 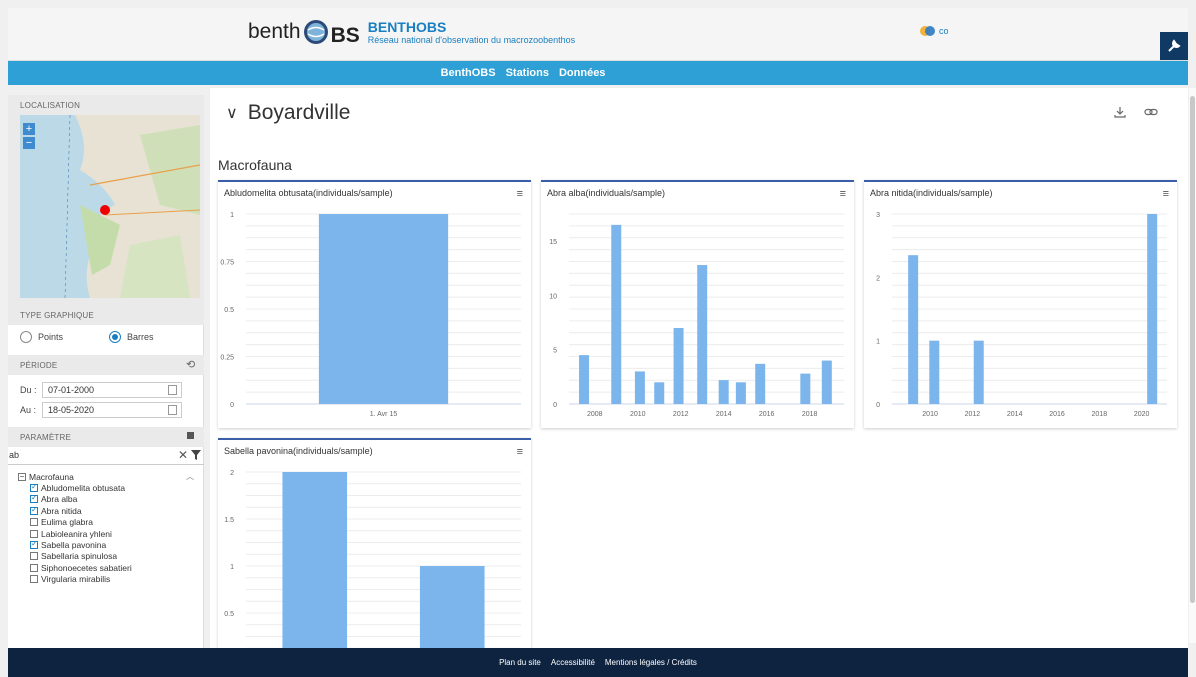 I want to click on scrollbar-thumb, so click(x=1192, y=349).